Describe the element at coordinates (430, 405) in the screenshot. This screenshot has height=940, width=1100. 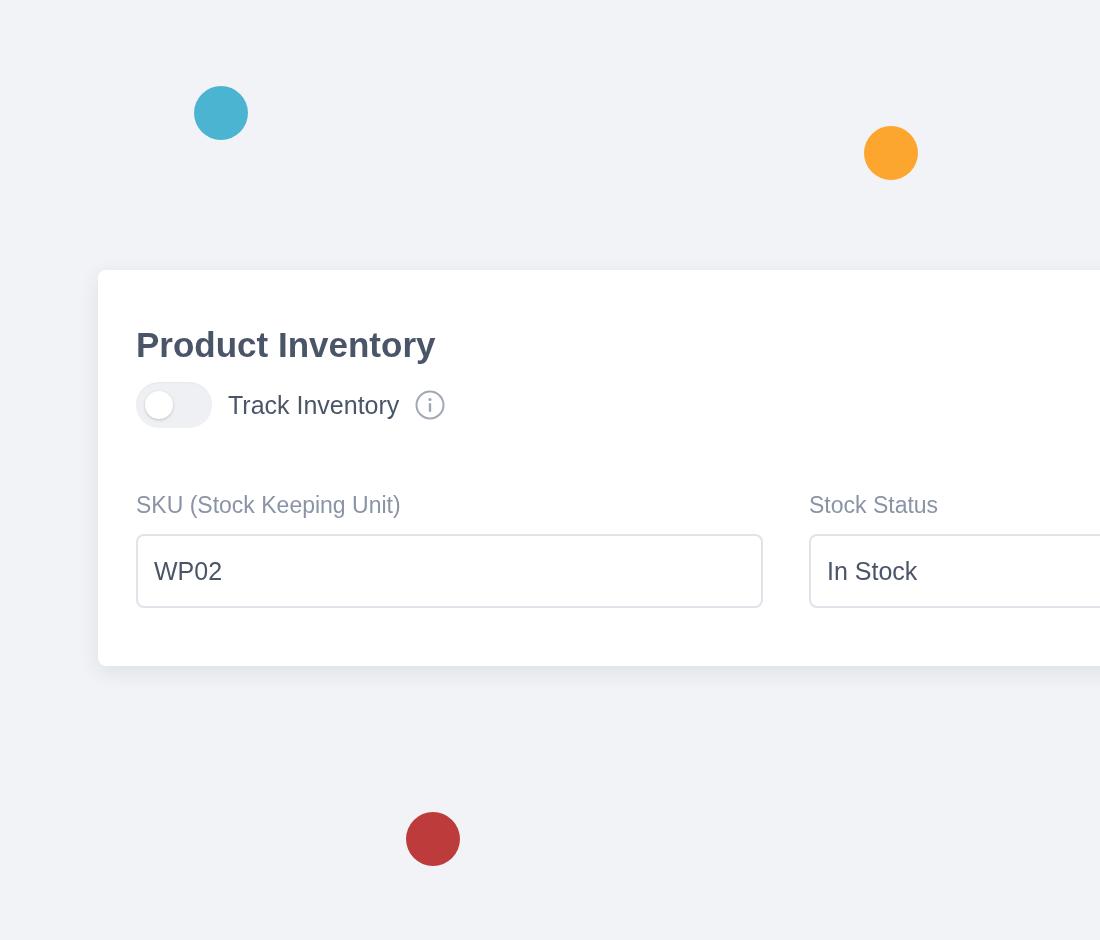
I see `info-icon` at that location.